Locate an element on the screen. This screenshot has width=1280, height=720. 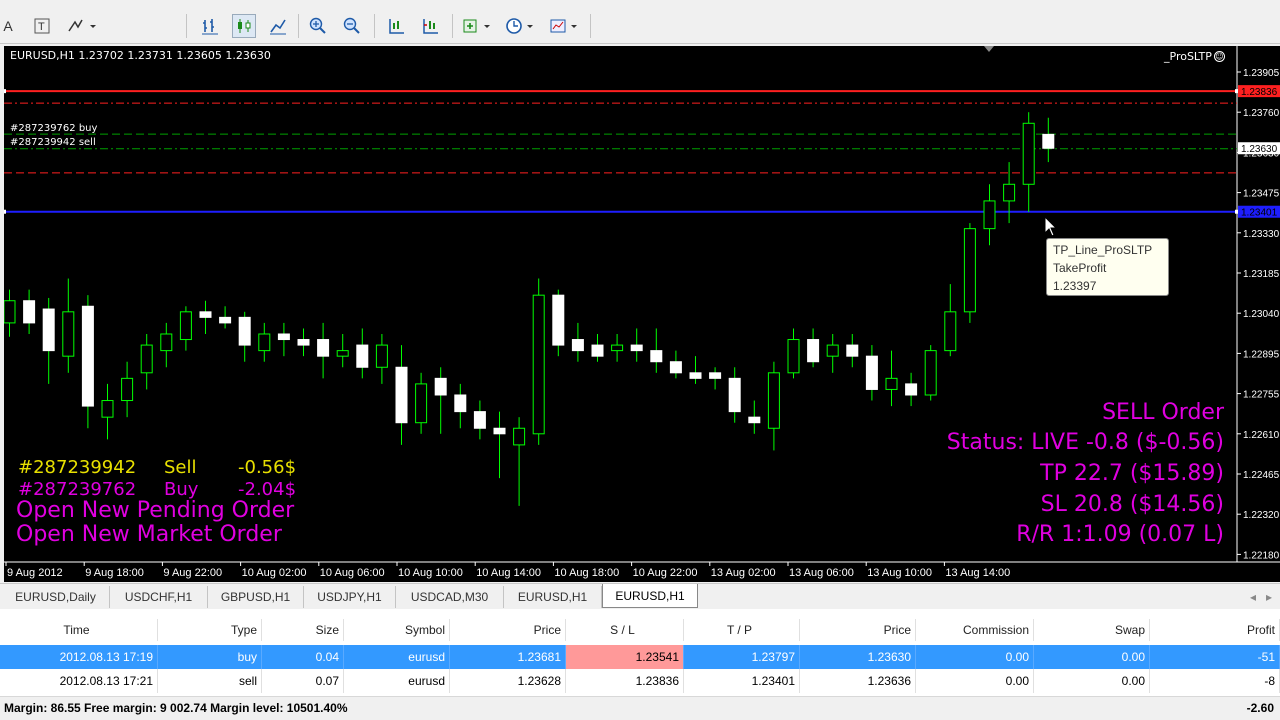
tab-eurusd-daily: EURUSD,Daily is located at coordinates (56, 597).